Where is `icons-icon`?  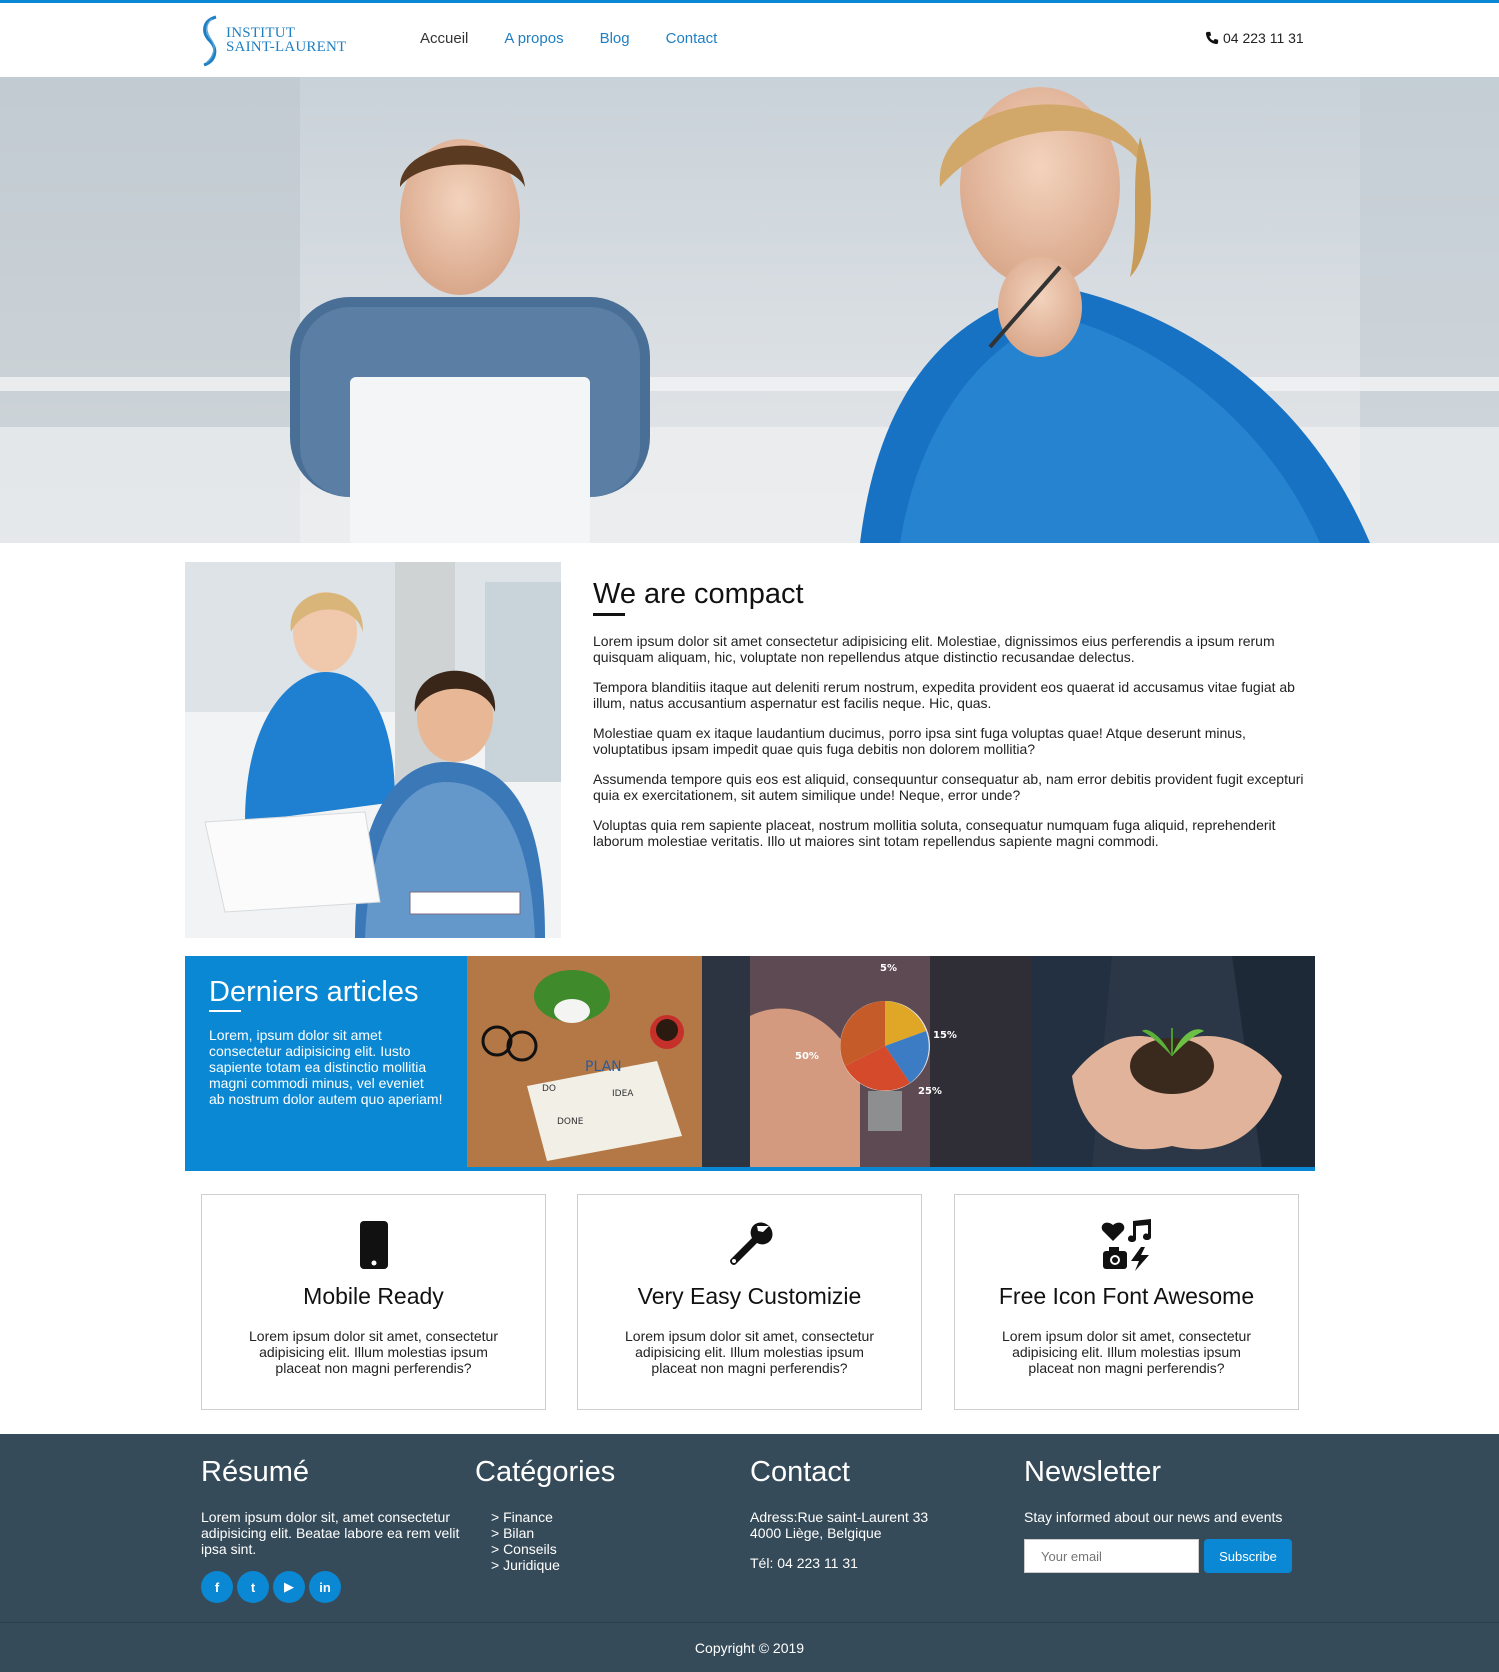
icons-icon is located at coordinates (1127, 1245).